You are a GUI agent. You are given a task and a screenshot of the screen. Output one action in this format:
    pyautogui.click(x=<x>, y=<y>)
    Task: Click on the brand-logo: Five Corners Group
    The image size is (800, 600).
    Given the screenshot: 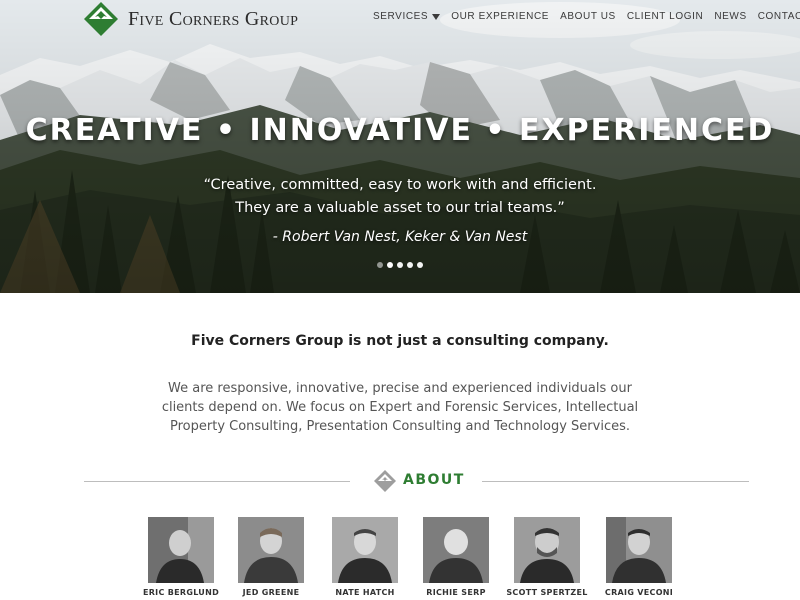 What is the action you would take?
    pyautogui.click(x=191, y=19)
    